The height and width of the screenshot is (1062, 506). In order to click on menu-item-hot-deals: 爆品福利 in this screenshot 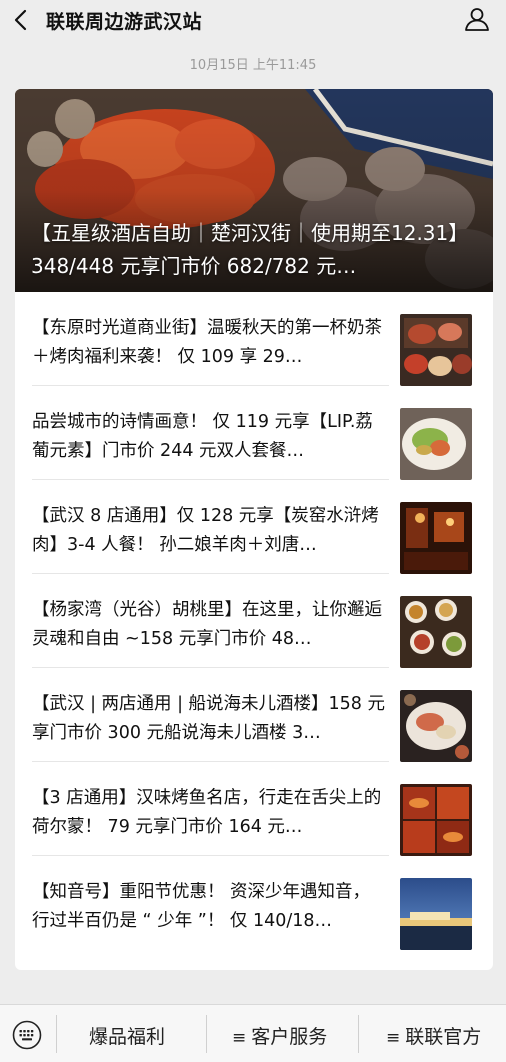, I will do `click(127, 1035)`.